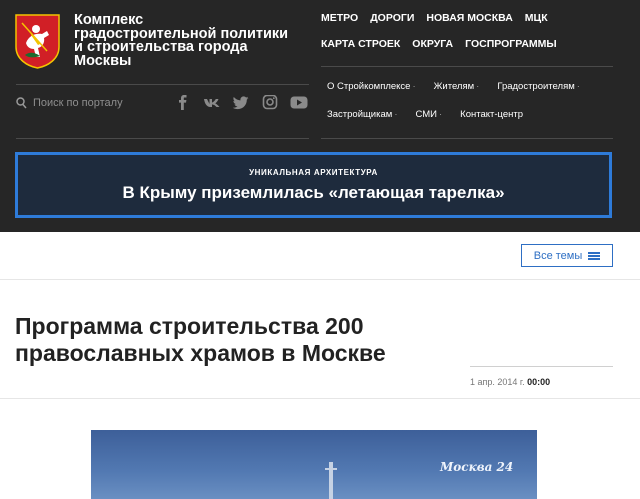 The image size is (640, 499). Describe the element at coordinates (339, 18) in the screenshot. I see `nav-link-metro: МЕТРО` at that location.